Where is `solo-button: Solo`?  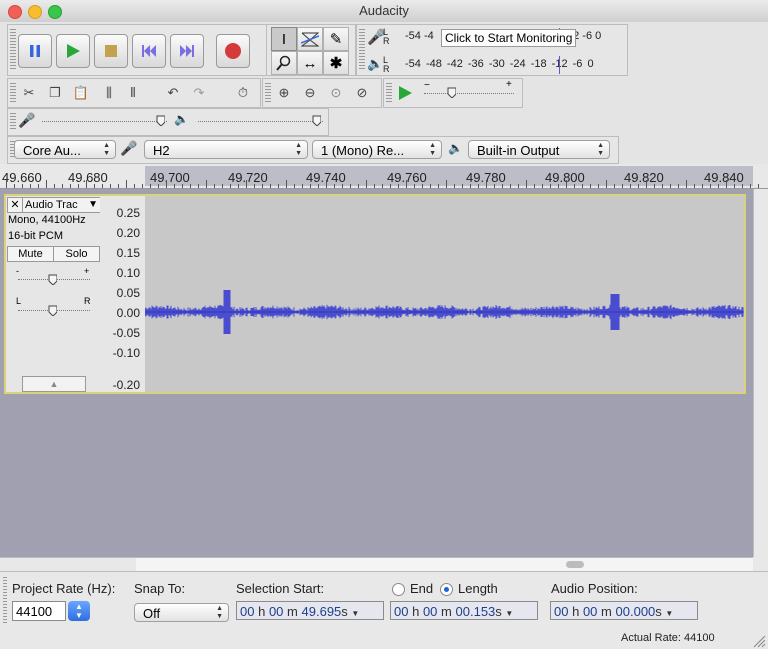 solo-button: Solo is located at coordinates (76, 254).